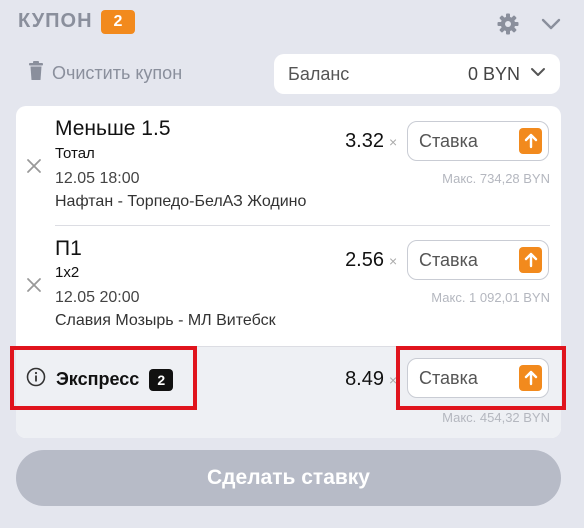  What do you see at coordinates (55, 21) in the screenshot?
I see `coupon-title: КУПОН` at bounding box center [55, 21].